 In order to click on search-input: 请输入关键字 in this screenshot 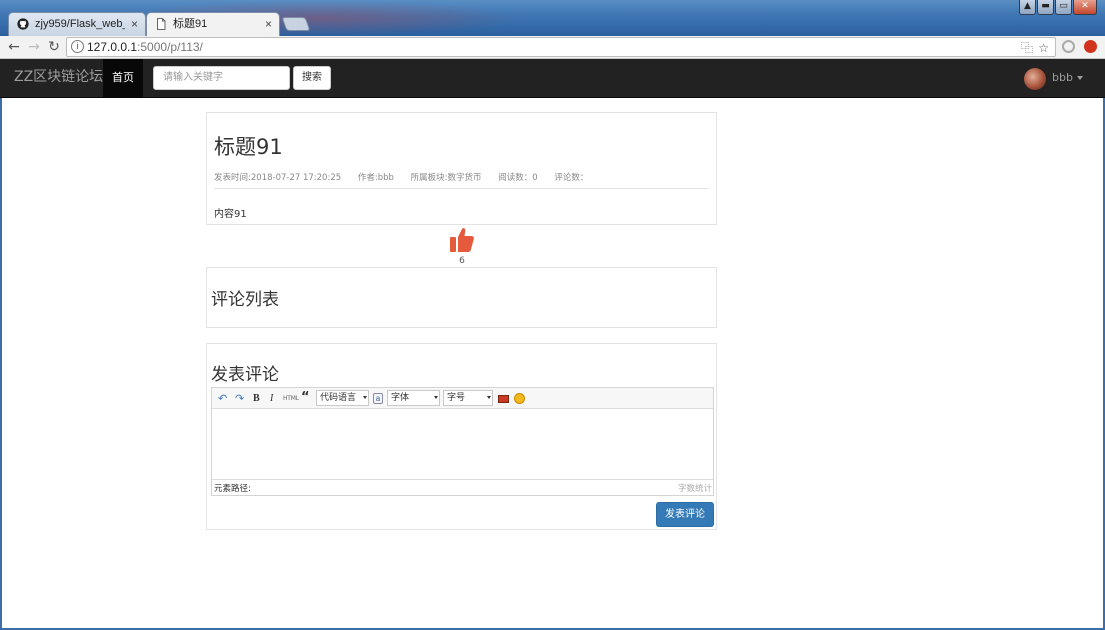, I will do `click(221, 78)`.